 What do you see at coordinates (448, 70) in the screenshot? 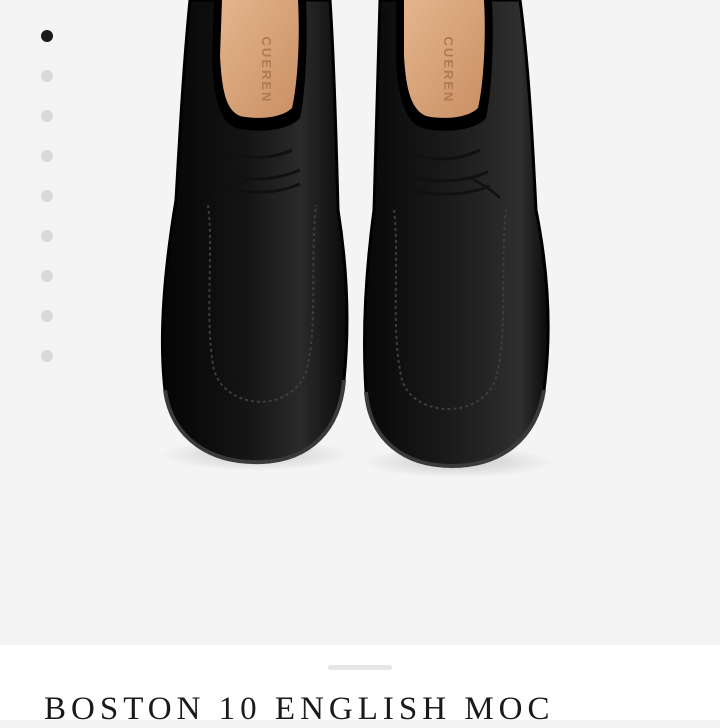
I see `insole-brand-right: CUEREN` at bounding box center [448, 70].